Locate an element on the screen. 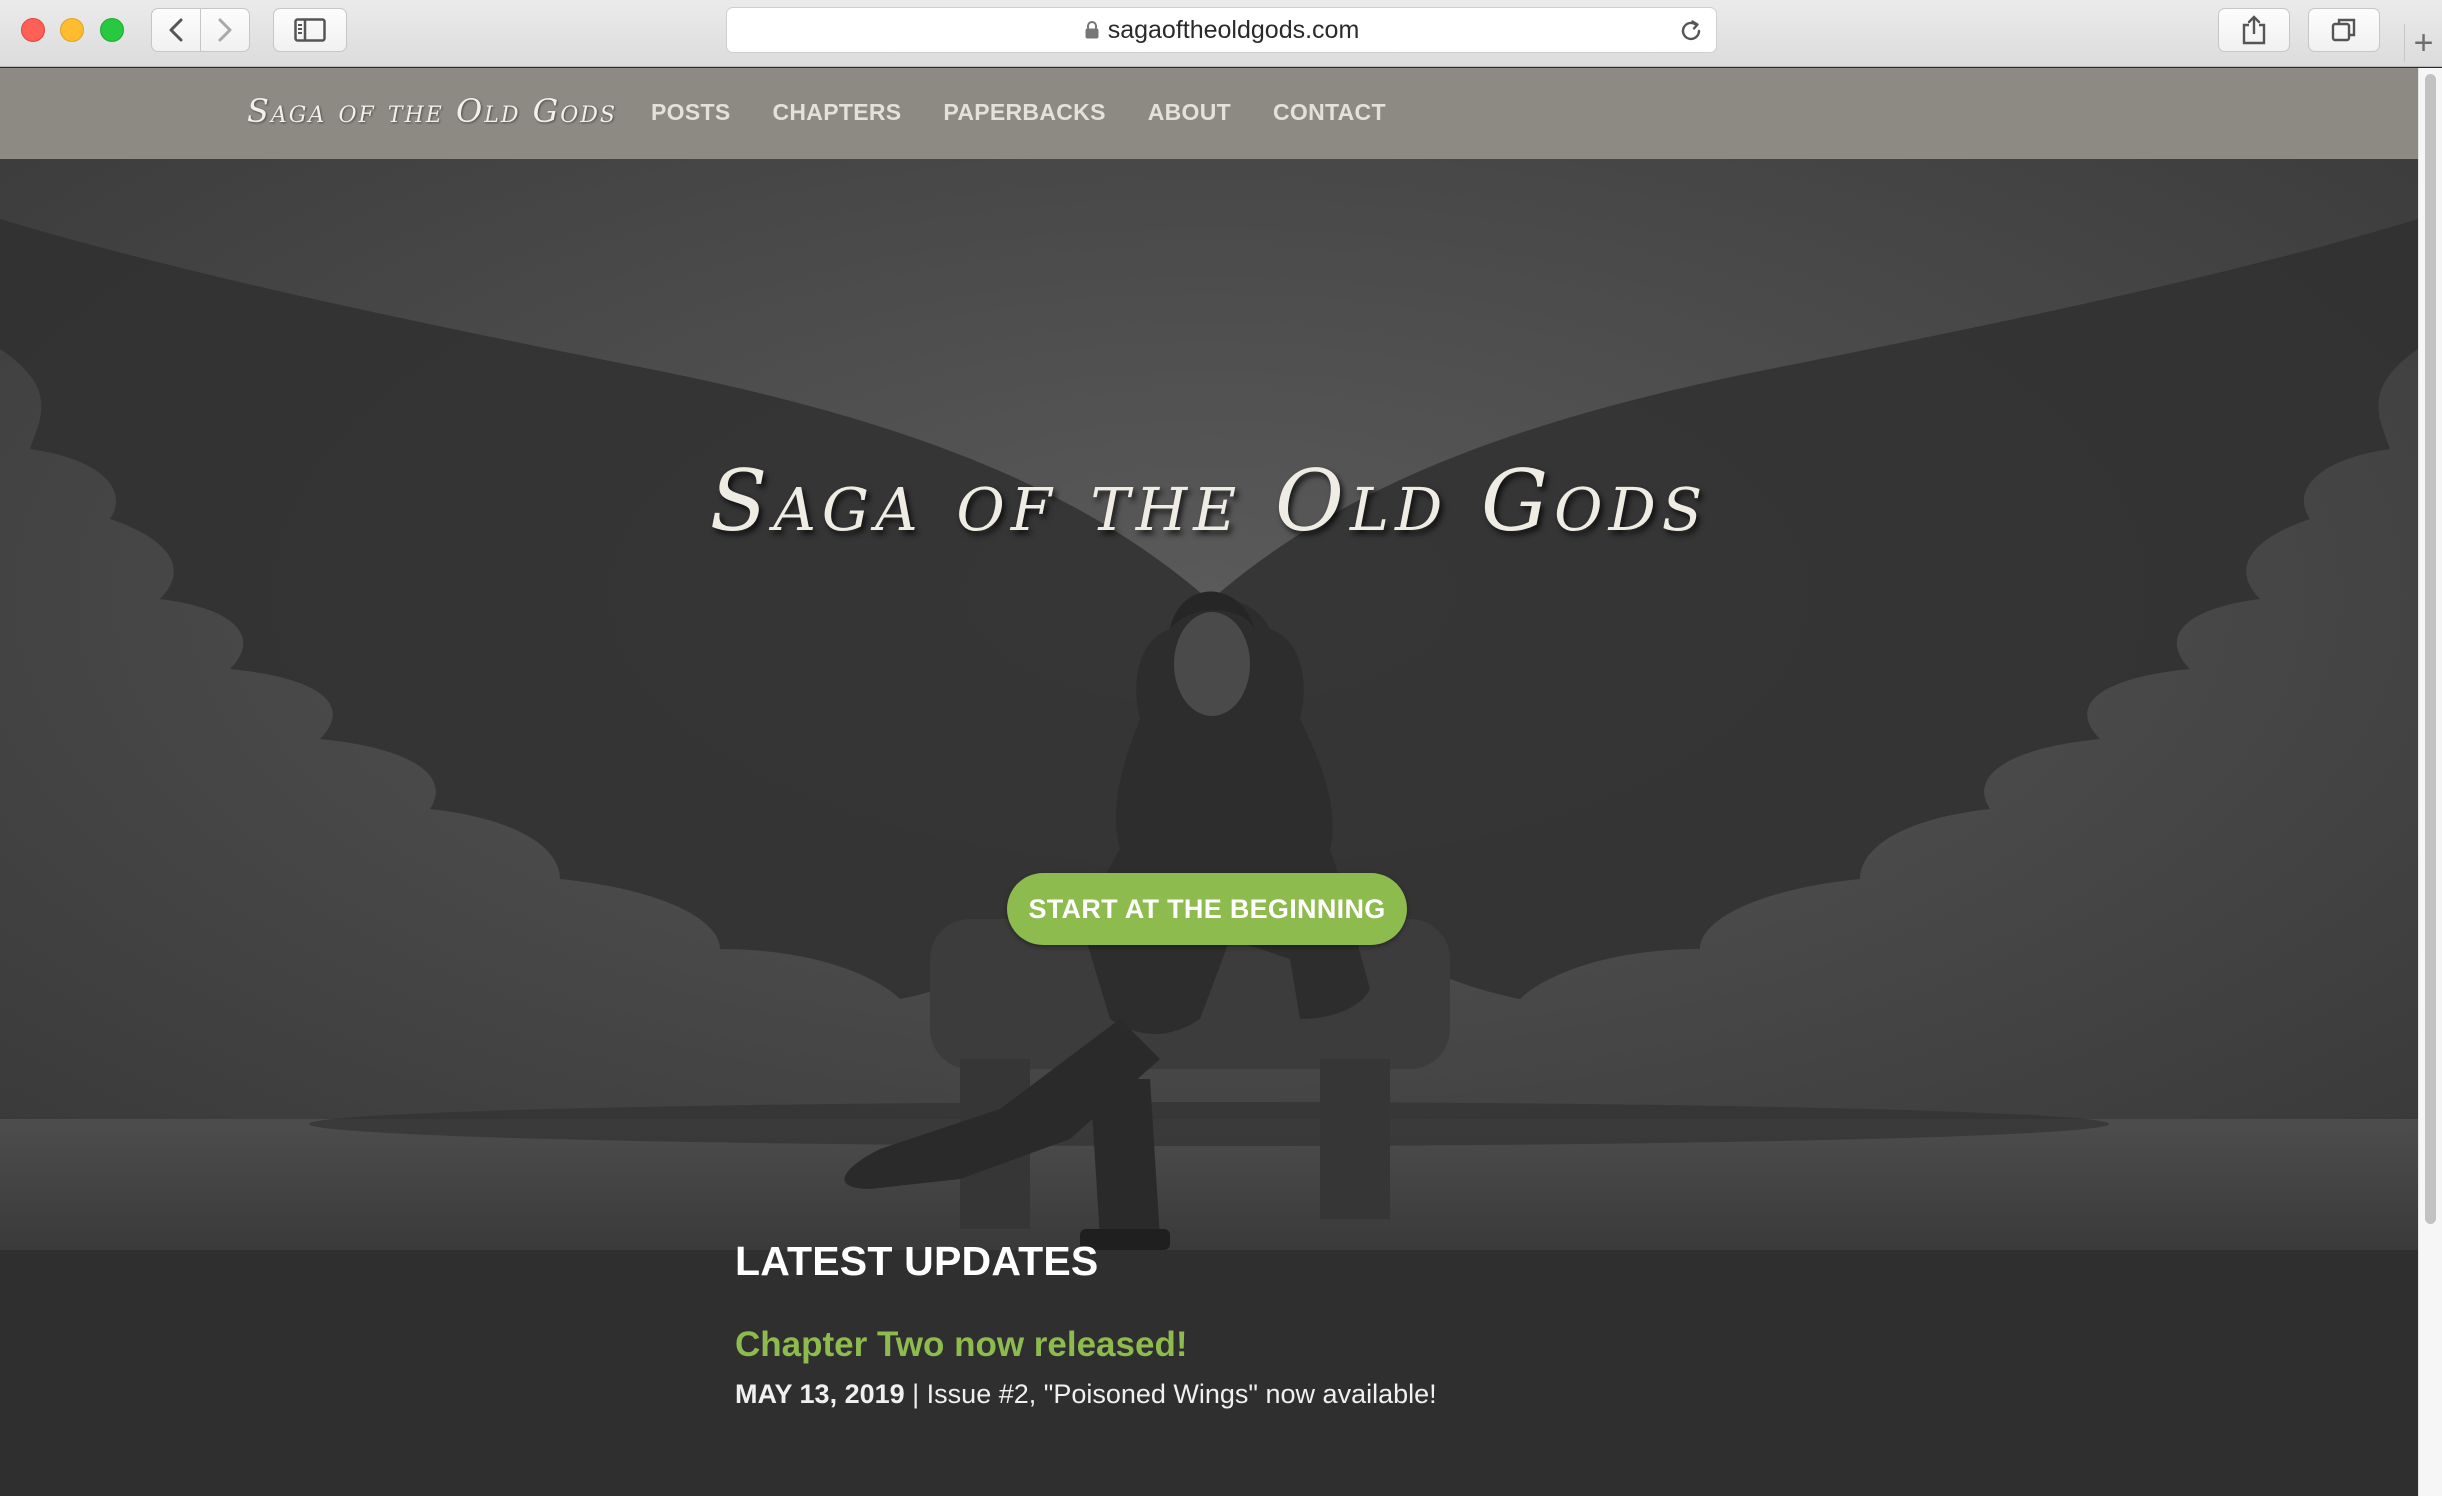  share-button is located at coordinates (2254, 30).